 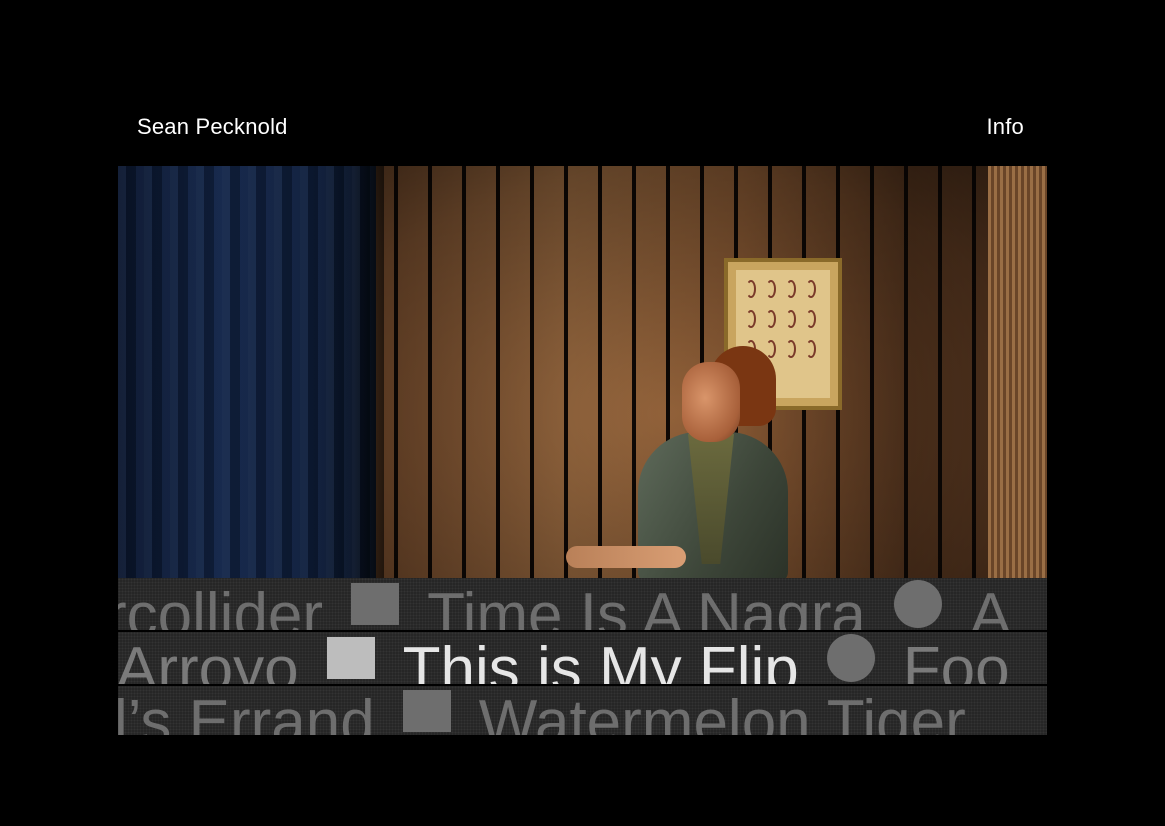 I want to click on project-link: l’s Errand, so click(x=257, y=713).